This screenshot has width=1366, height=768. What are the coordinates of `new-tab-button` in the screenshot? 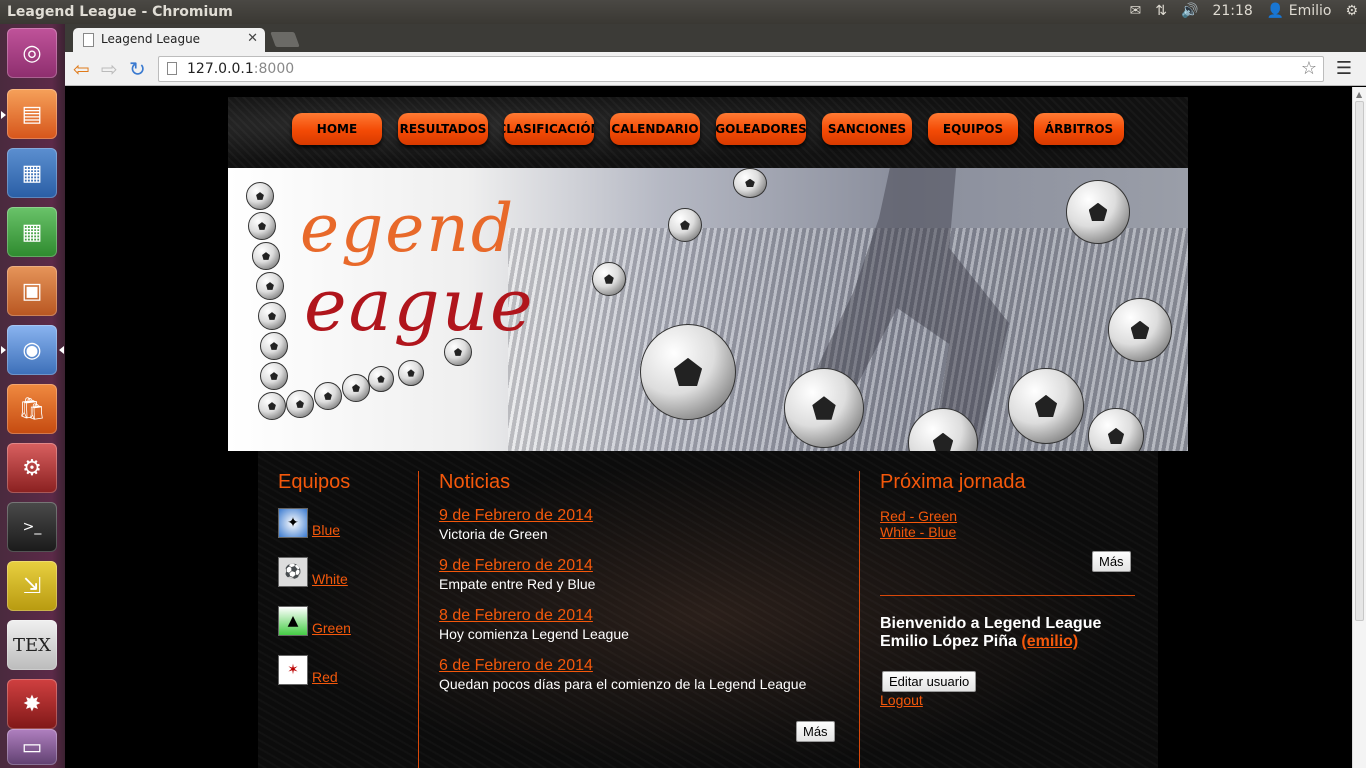 It's located at (285, 39).